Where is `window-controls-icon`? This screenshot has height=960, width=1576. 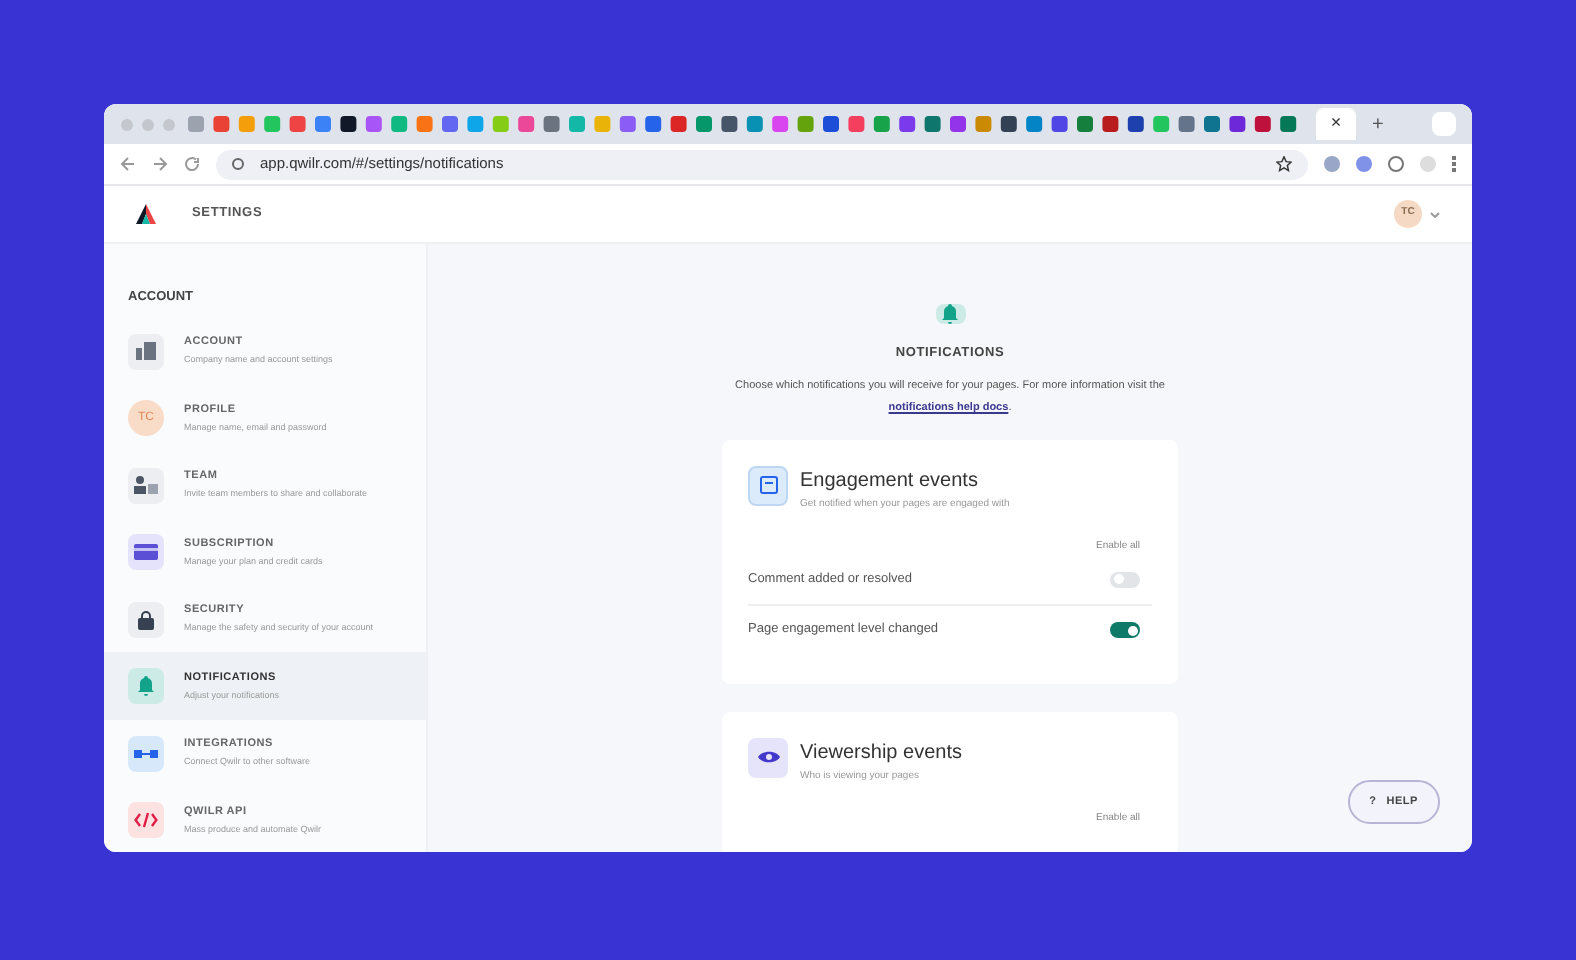
window-controls-icon is located at coordinates (150, 124).